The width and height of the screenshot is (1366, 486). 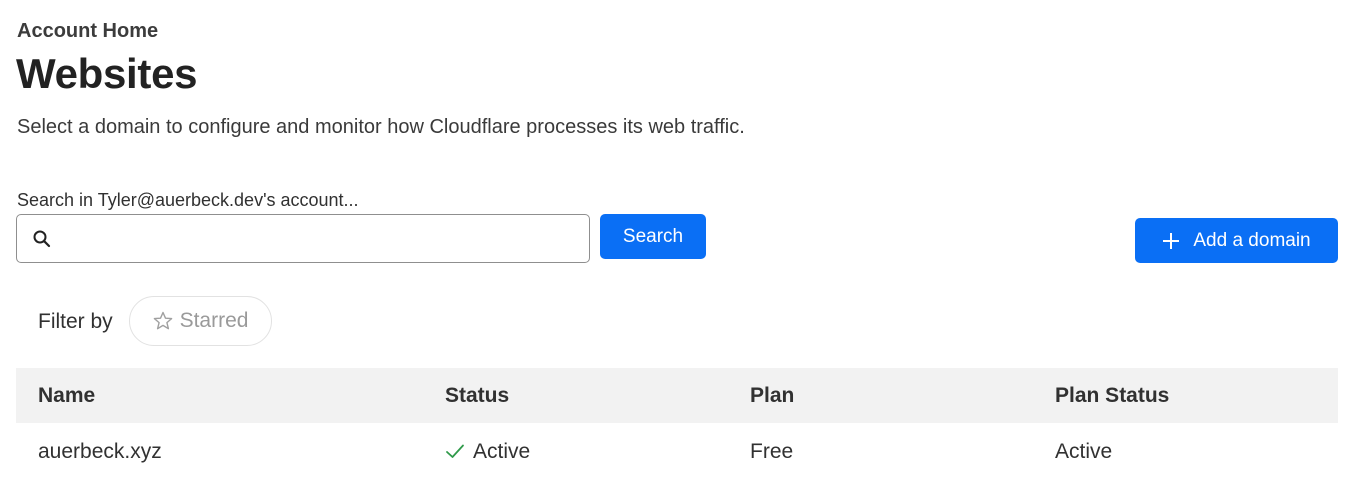 What do you see at coordinates (1171, 241) in the screenshot?
I see `plus-icon` at bounding box center [1171, 241].